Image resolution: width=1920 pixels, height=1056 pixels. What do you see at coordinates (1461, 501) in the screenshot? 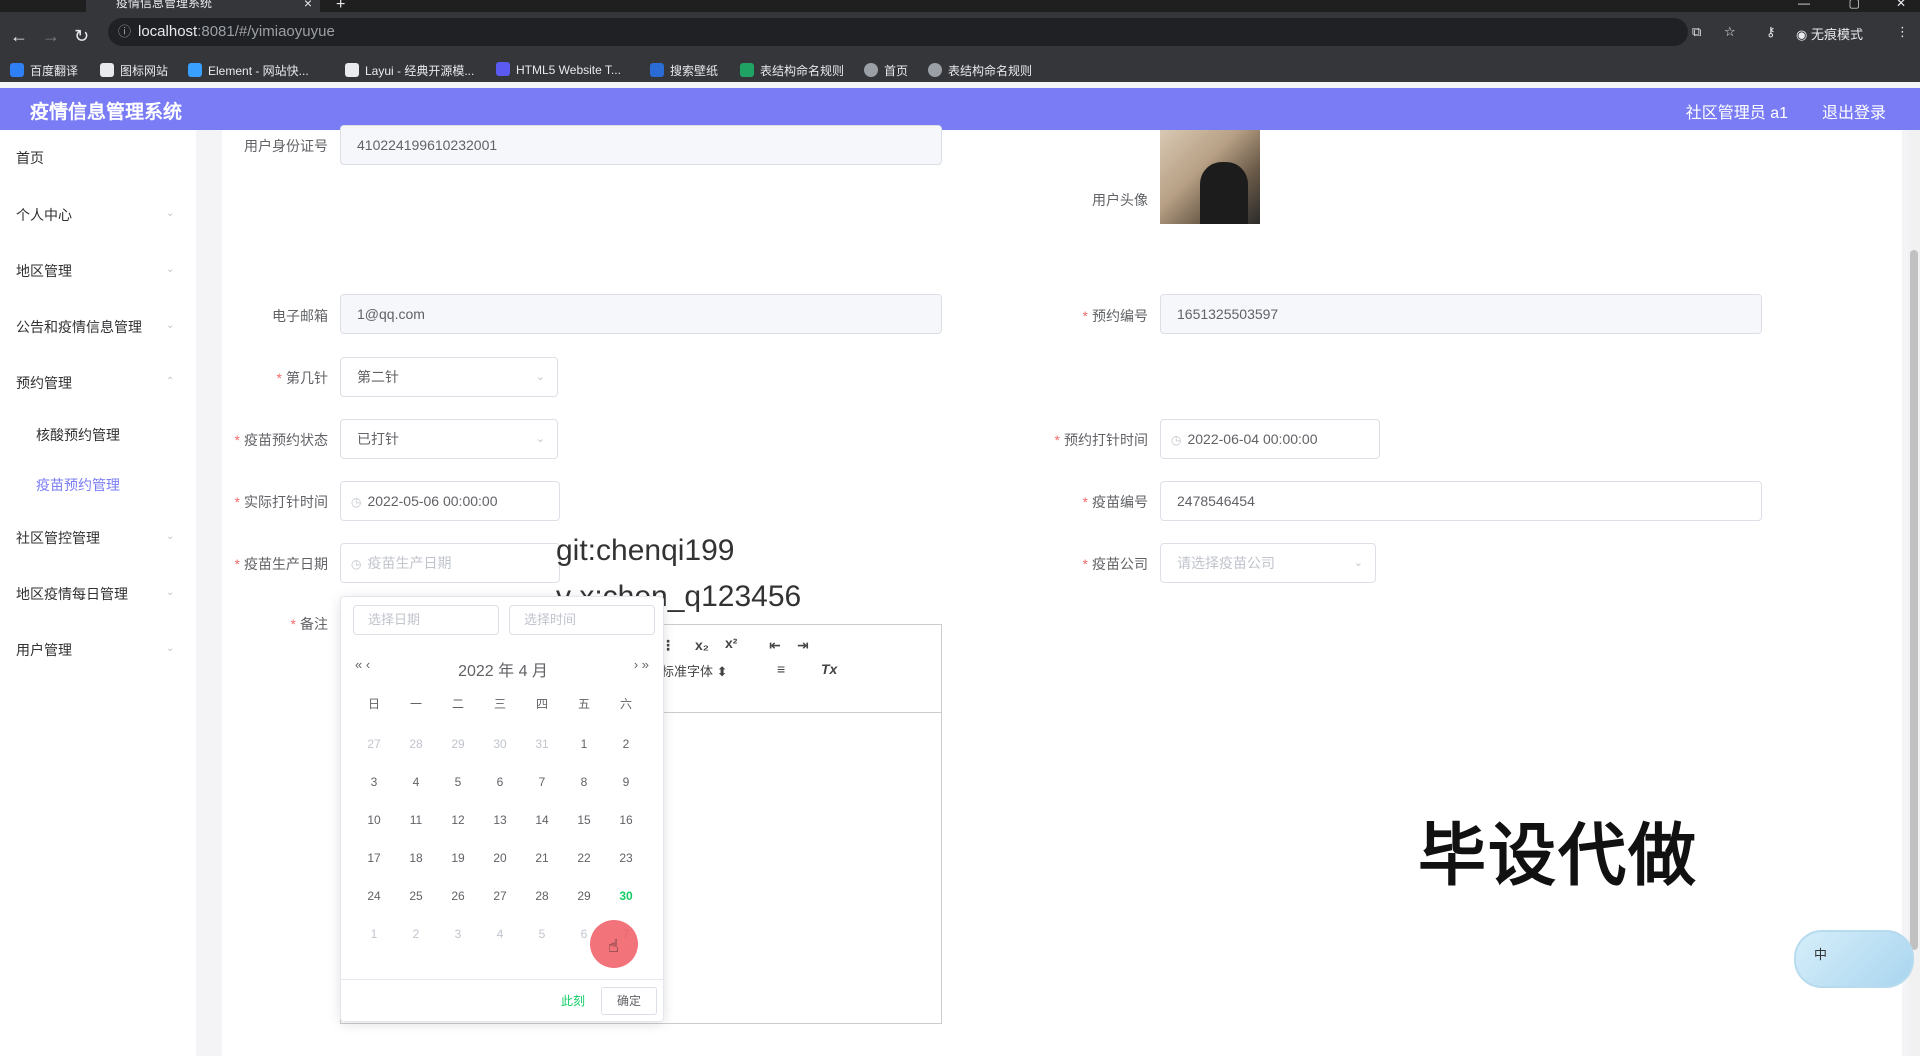
I see `vaccine-no-input: 2478546454` at bounding box center [1461, 501].